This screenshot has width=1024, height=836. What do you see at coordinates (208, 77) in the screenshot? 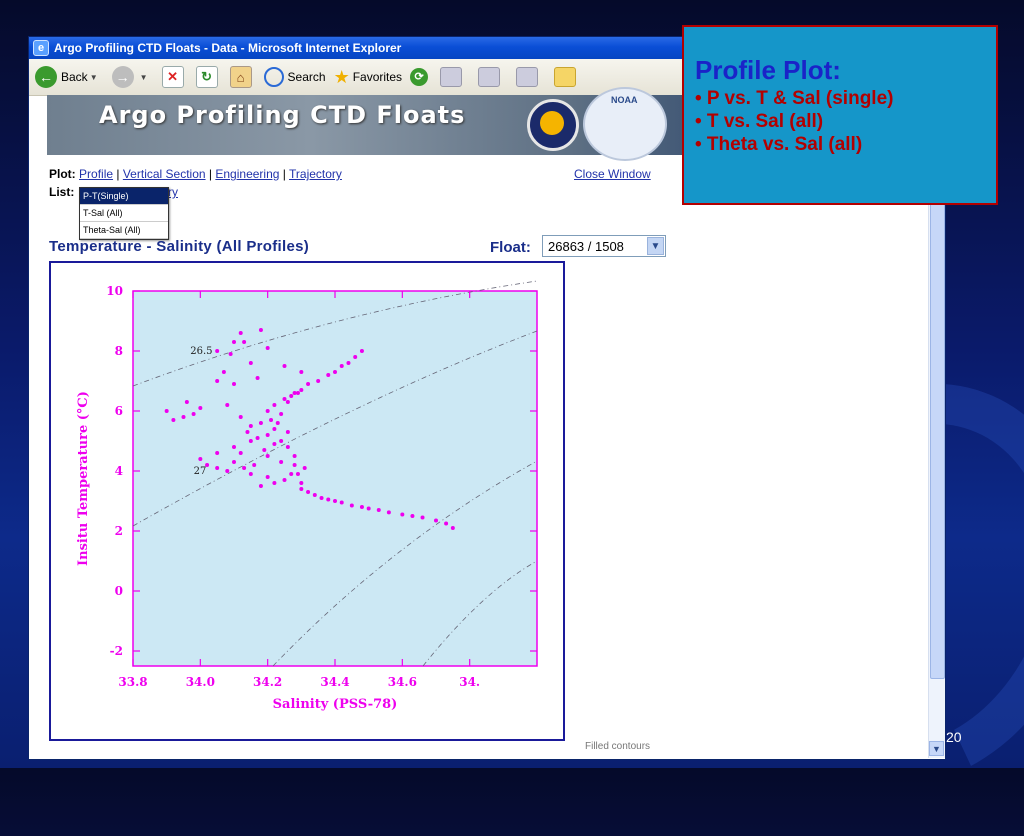
I see `refresh-button: ↻` at bounding box center [208, 77].